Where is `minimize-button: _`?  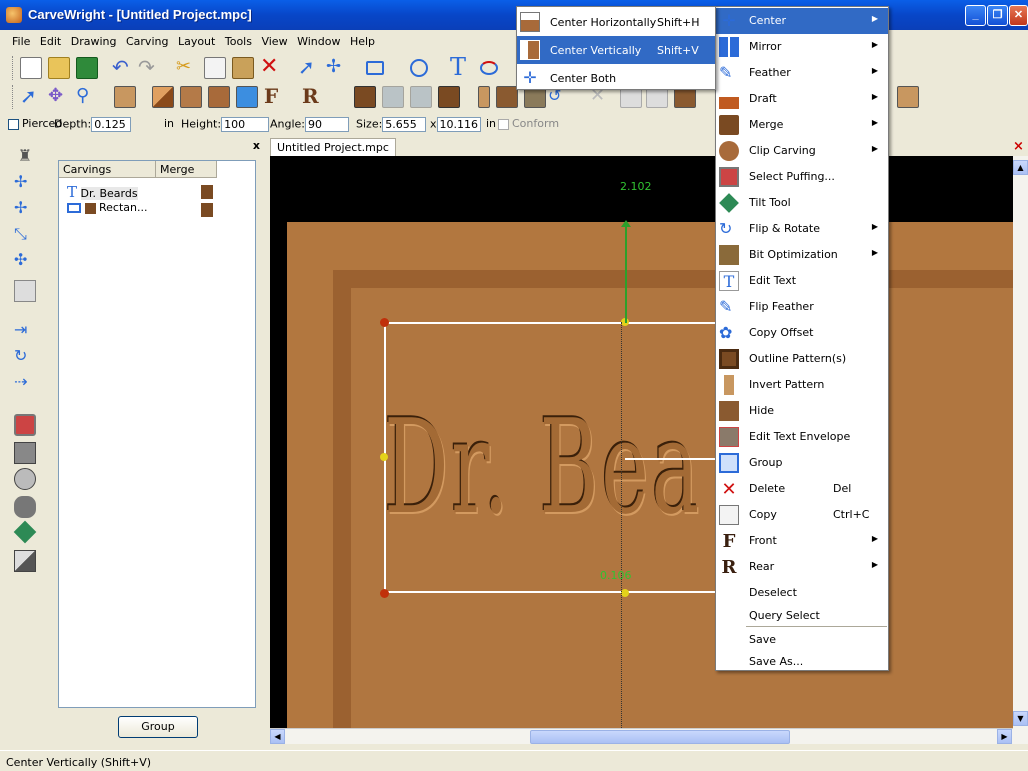 minimize-button: _ is located at coordinates (975, 15).